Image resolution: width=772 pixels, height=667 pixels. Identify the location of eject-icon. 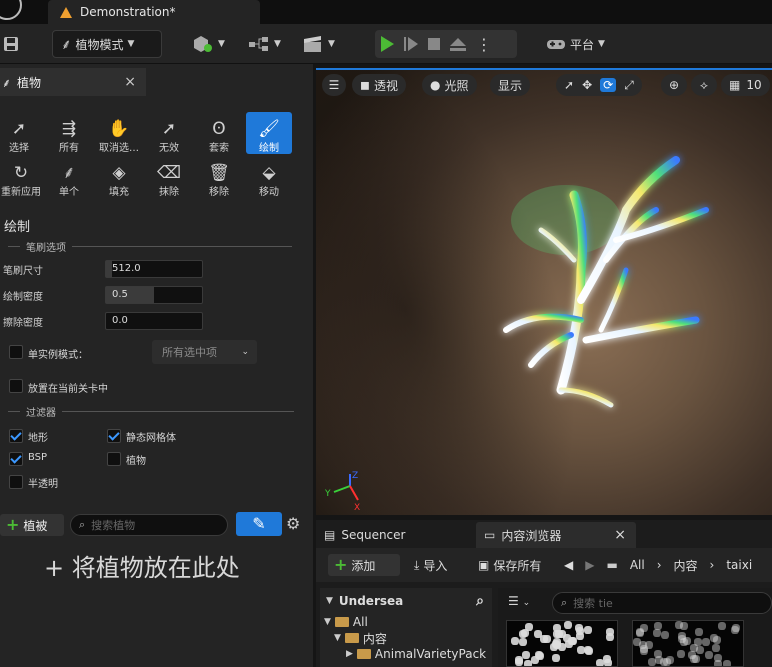
(458, 44).